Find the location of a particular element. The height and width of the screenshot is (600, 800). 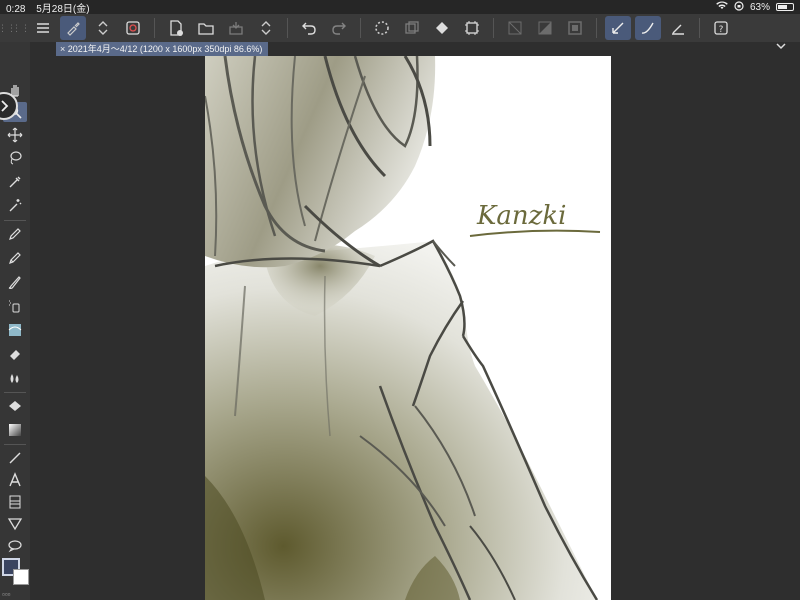

pen-line-button is located at coordinates (678, 28).